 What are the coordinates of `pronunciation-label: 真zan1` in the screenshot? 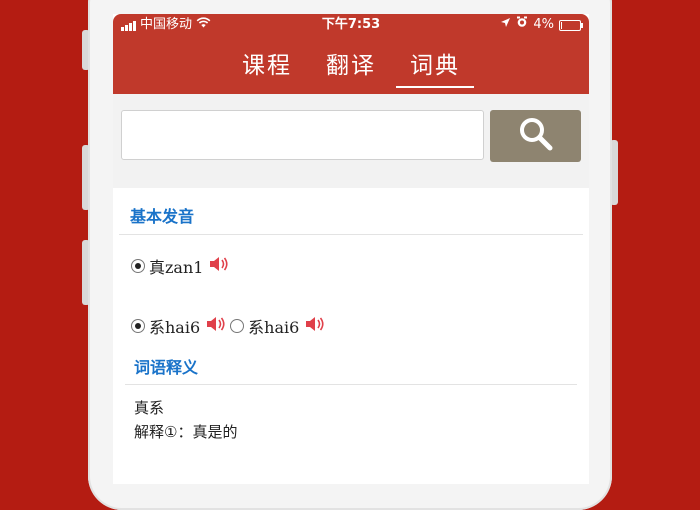 It's located at (176, 267).